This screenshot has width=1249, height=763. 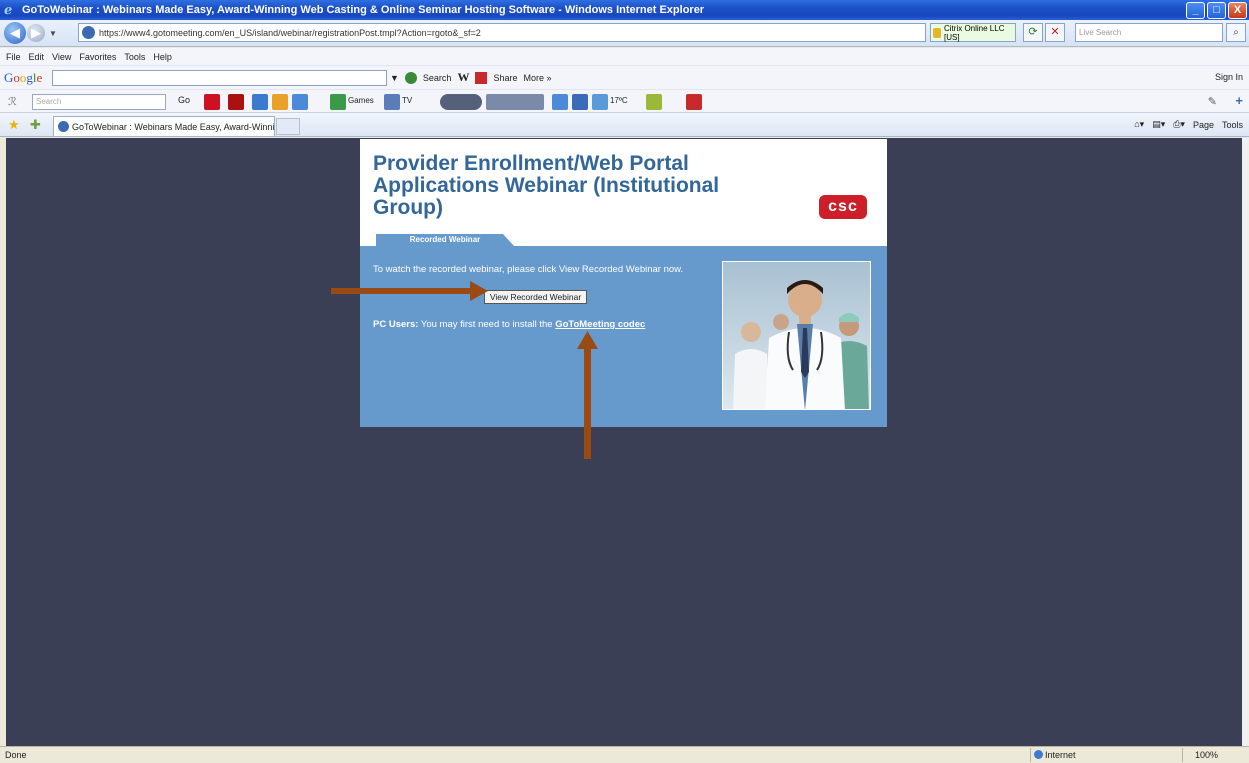 I want to click on news-icon, so click(x=212, y=102).